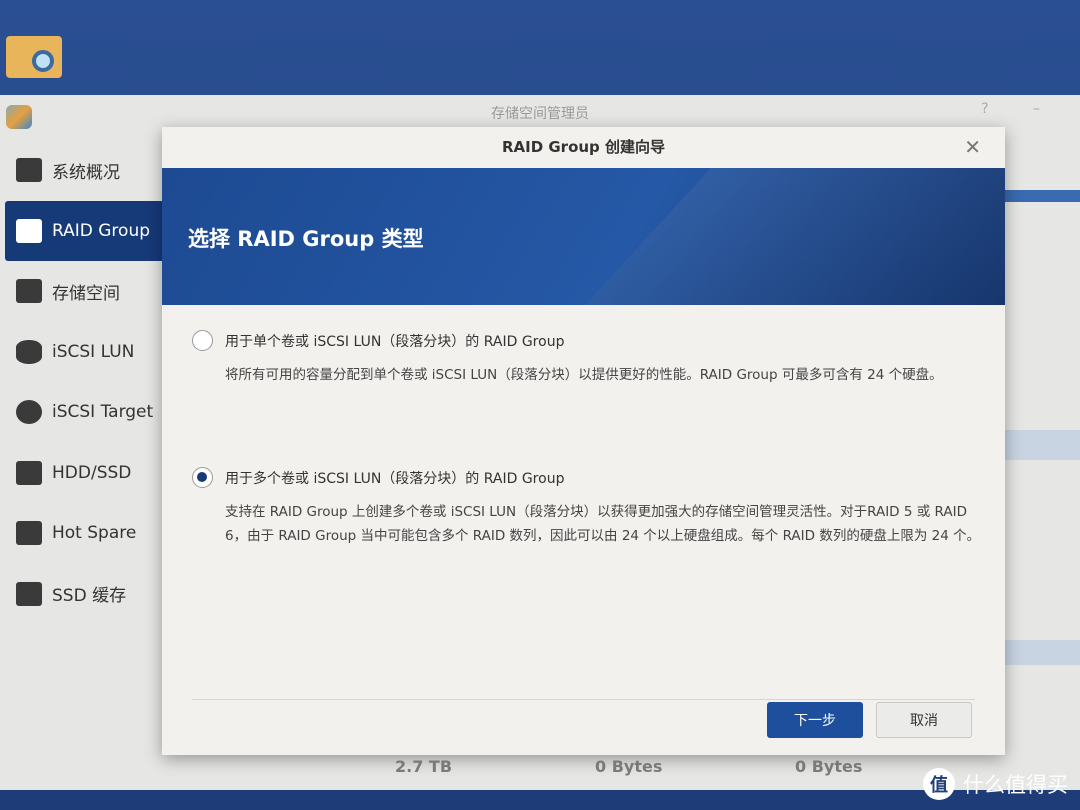 The width and height of the screenshot is (1080, 810). Describe the element at coordinates (815, 720) in the screenshot. I see `next-button: 下一步` at that location.